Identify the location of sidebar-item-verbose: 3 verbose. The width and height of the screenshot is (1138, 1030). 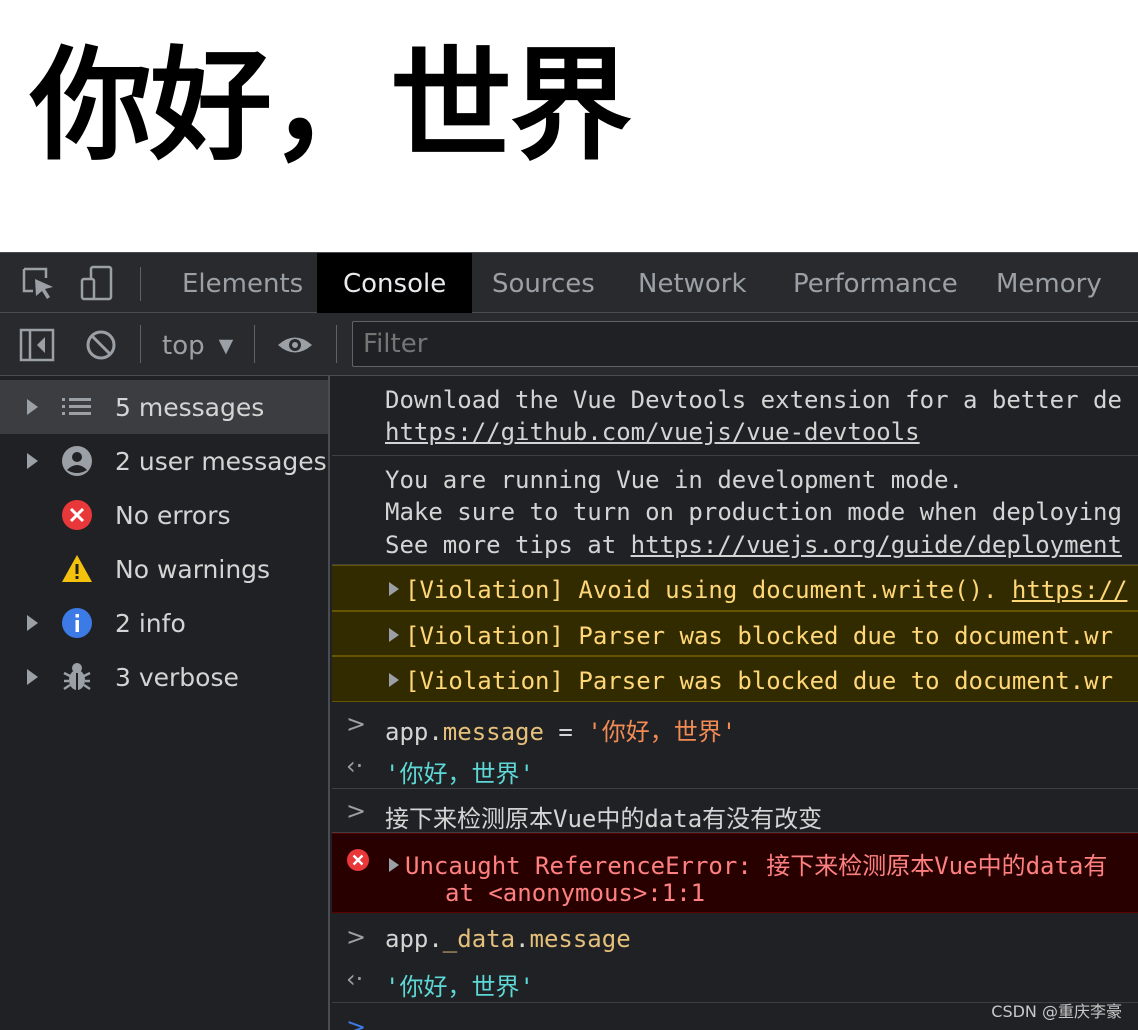
(164, 677).